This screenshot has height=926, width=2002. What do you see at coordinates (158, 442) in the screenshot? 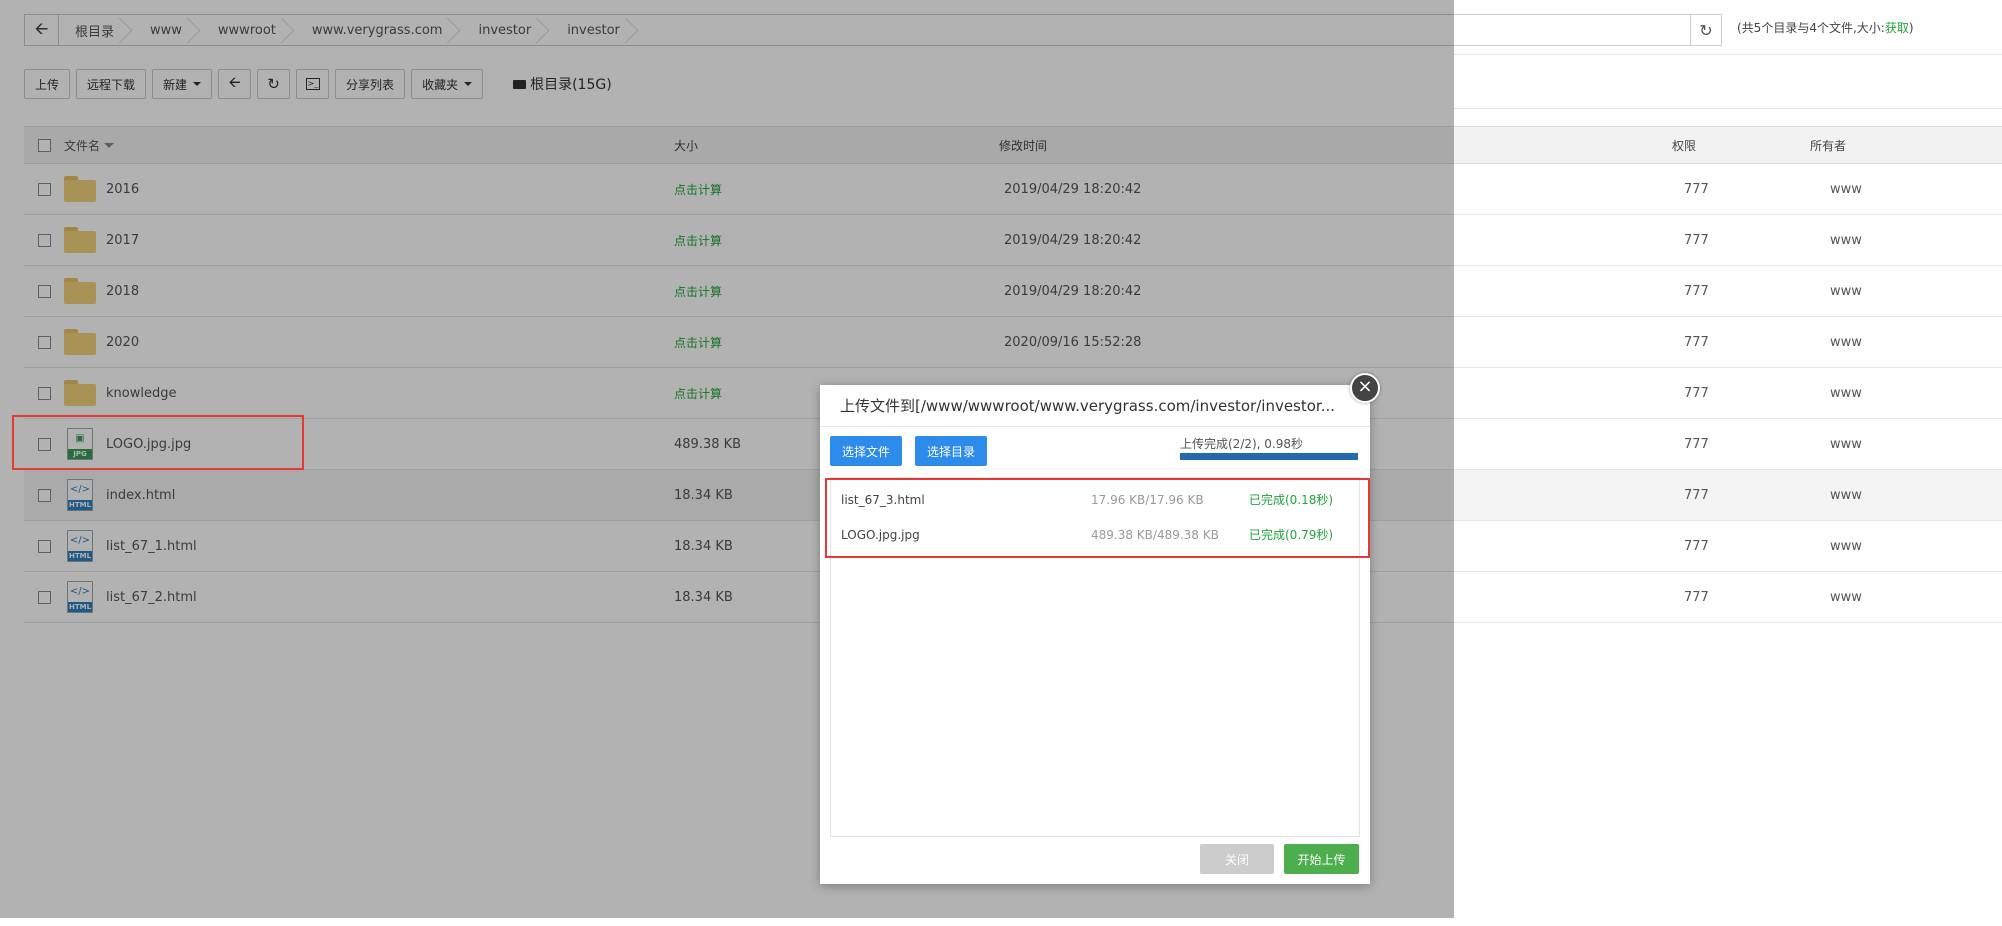
I see `highlight-logo-row` at bounding box center [158, 442].